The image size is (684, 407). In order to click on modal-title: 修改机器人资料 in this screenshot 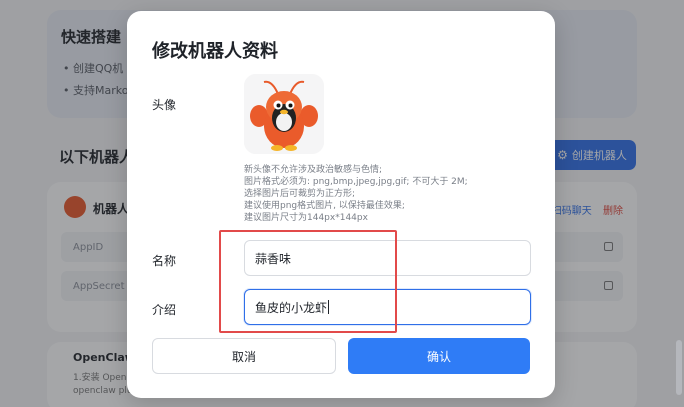, I will do `click(215, 51)`.